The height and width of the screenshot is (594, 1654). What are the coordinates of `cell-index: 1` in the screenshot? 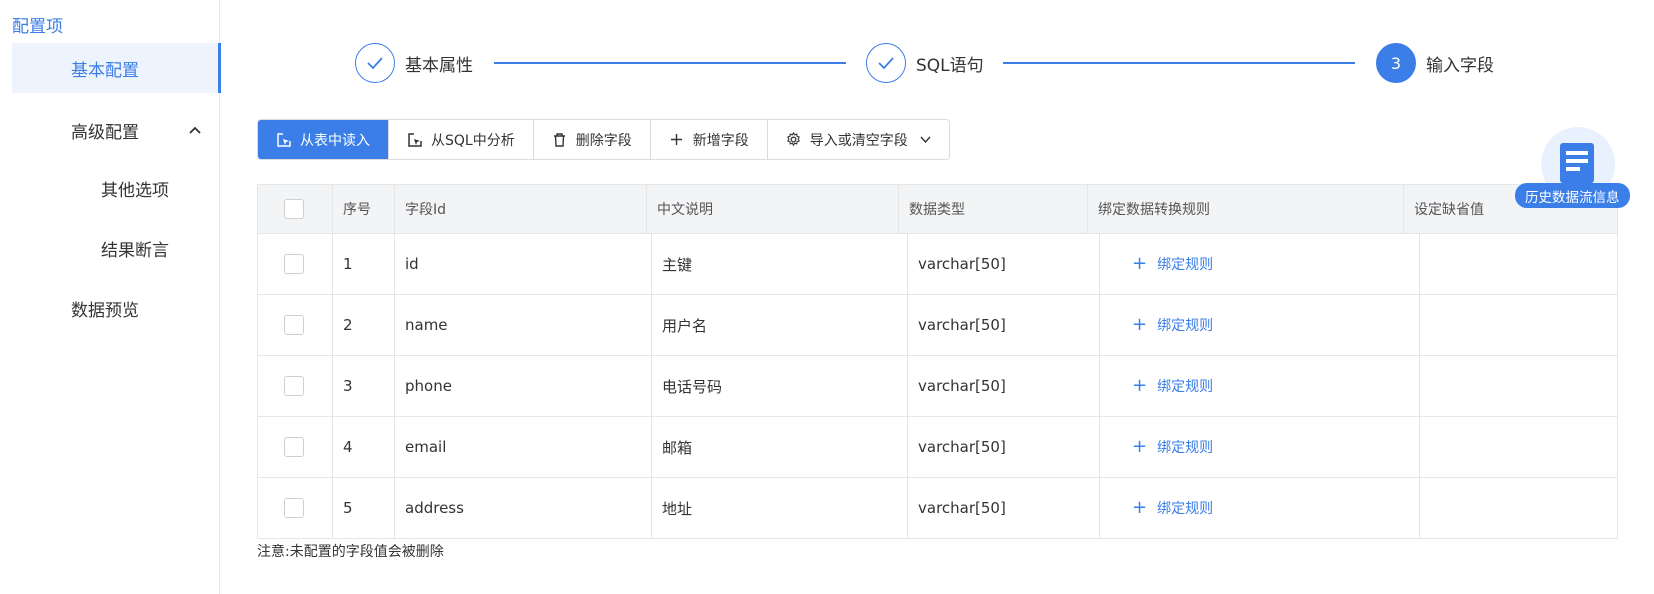 It's located at (364, 264).